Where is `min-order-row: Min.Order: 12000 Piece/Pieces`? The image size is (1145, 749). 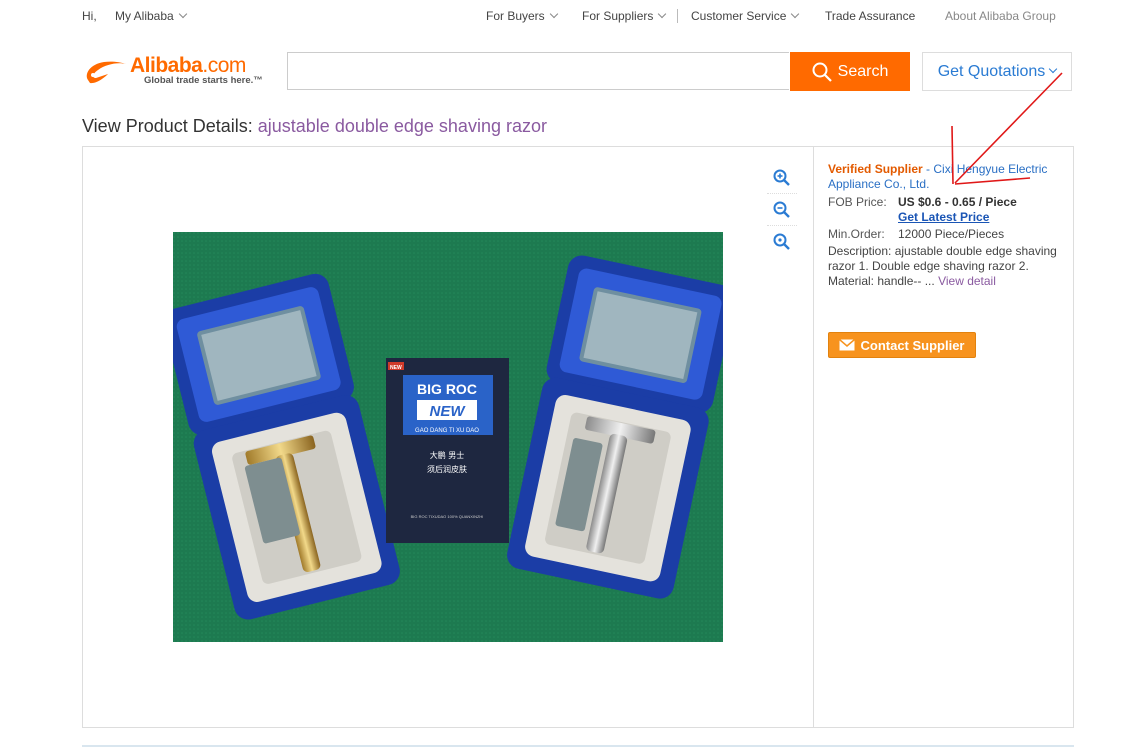
min-order-row: Min.Order: 12000 Piece/Pieces is located at coordinates (945, 234).